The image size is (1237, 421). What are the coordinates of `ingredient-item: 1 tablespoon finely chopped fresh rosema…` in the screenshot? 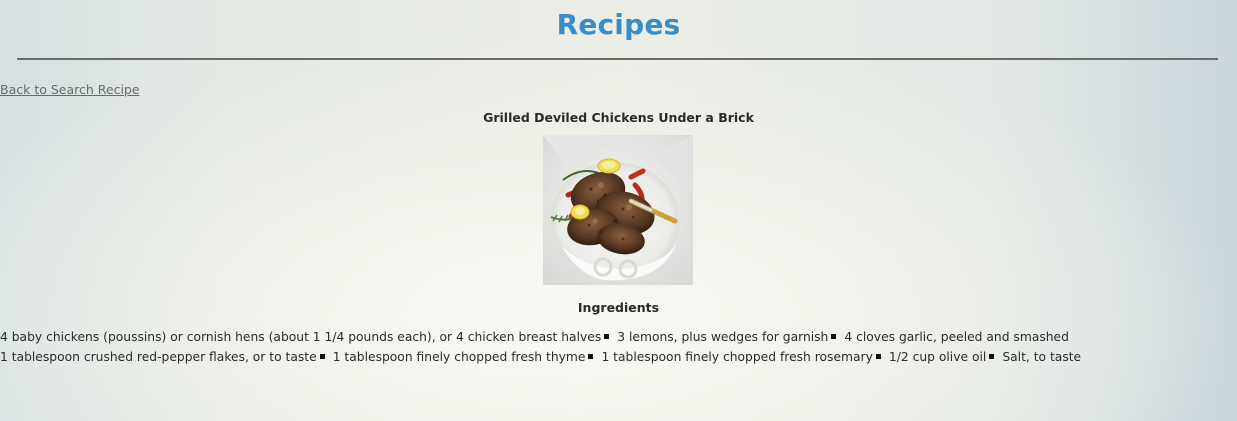 It's located at (737, 357).